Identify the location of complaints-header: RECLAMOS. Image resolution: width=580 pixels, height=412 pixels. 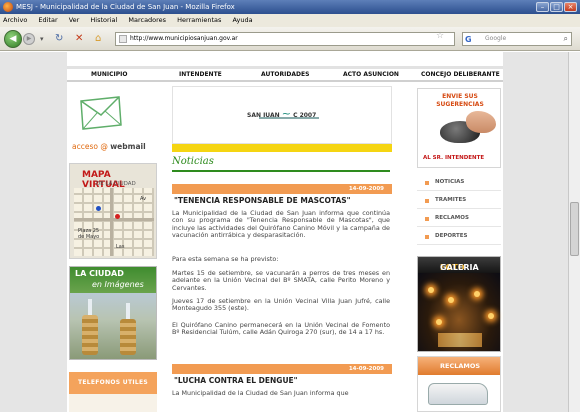
(459, 366).